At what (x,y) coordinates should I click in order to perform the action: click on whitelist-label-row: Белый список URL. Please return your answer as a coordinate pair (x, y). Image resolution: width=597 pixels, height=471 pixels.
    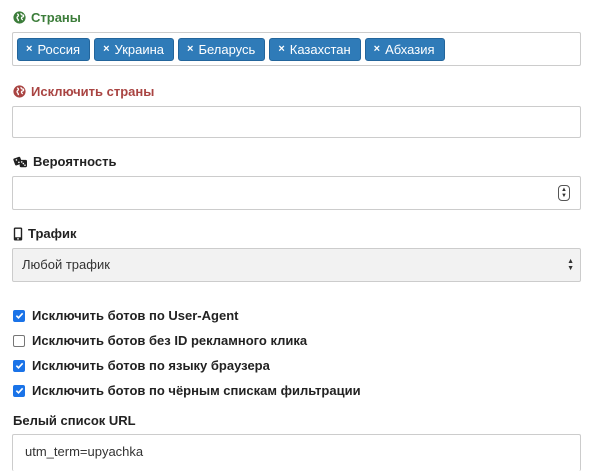
    Looking at the image, I should click on (74, 420).